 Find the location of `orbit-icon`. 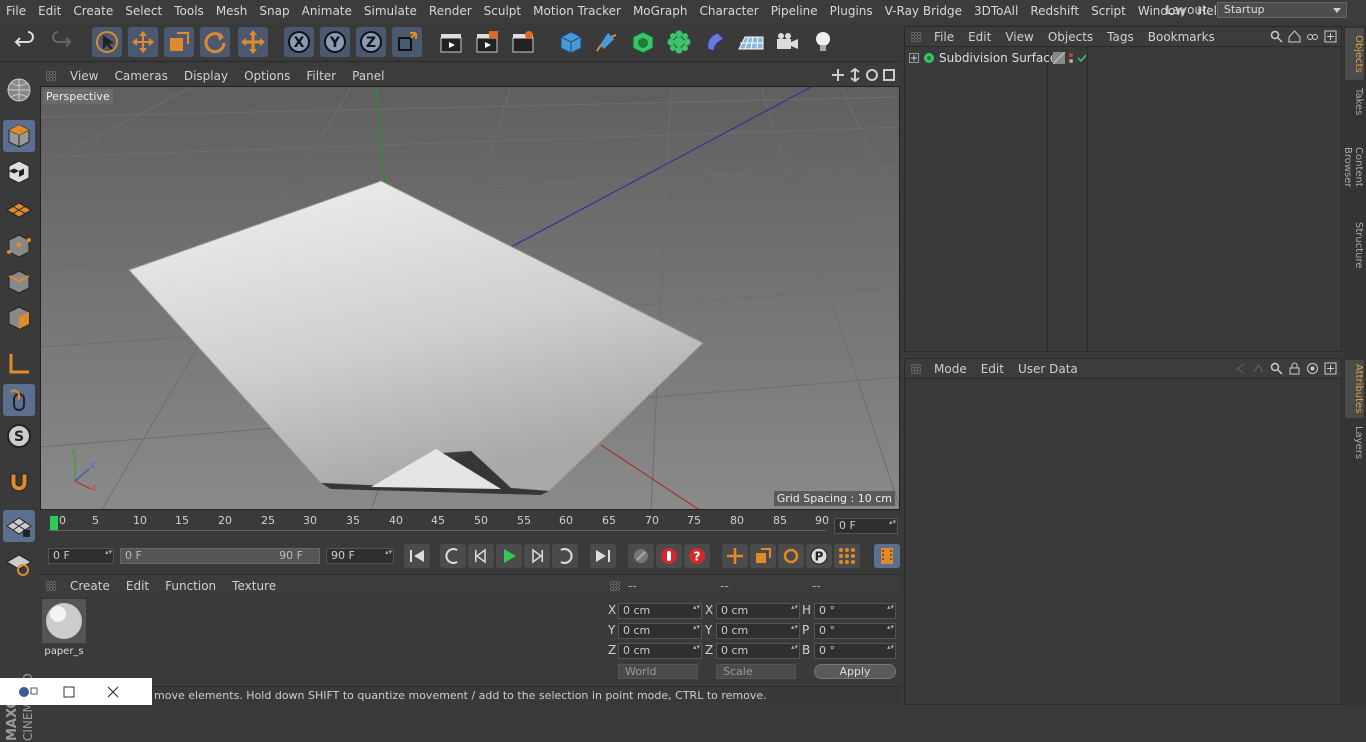

orbit-icon is located at coordinates (872, 75).